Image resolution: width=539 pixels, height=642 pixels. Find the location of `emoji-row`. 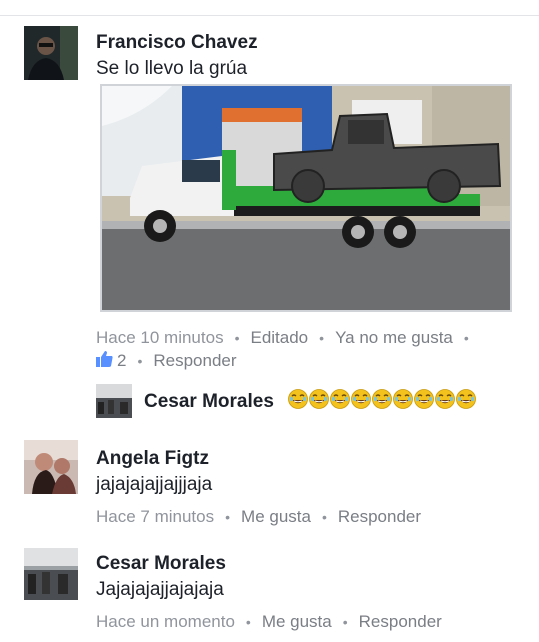

emoji-row is located at coordinates (382, 399).